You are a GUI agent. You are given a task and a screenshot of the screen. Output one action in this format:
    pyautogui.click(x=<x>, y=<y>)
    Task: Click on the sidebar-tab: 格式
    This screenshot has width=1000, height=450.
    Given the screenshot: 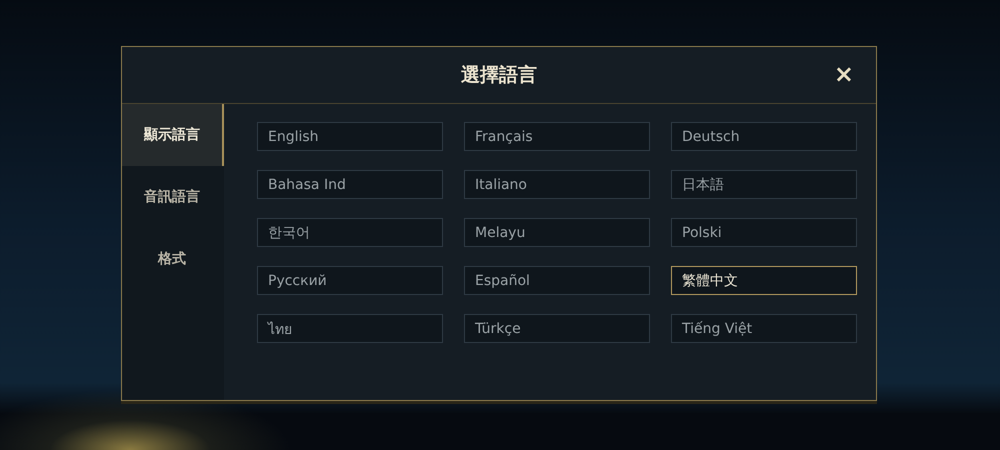 What is the action you would take?
    pyautogui.click(x=173, y=259)
    